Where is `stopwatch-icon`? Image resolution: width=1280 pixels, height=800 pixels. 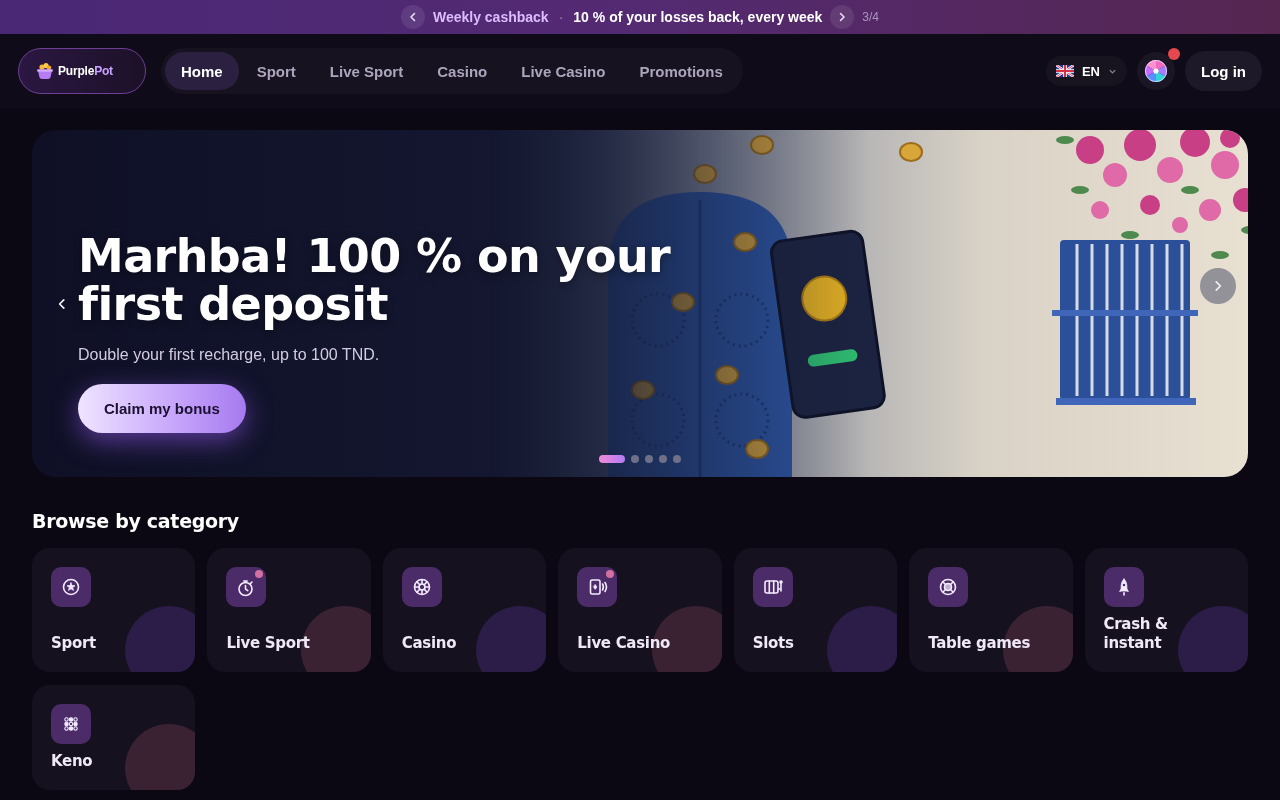
stopwatch-icon is located at coordinates (246, 587).